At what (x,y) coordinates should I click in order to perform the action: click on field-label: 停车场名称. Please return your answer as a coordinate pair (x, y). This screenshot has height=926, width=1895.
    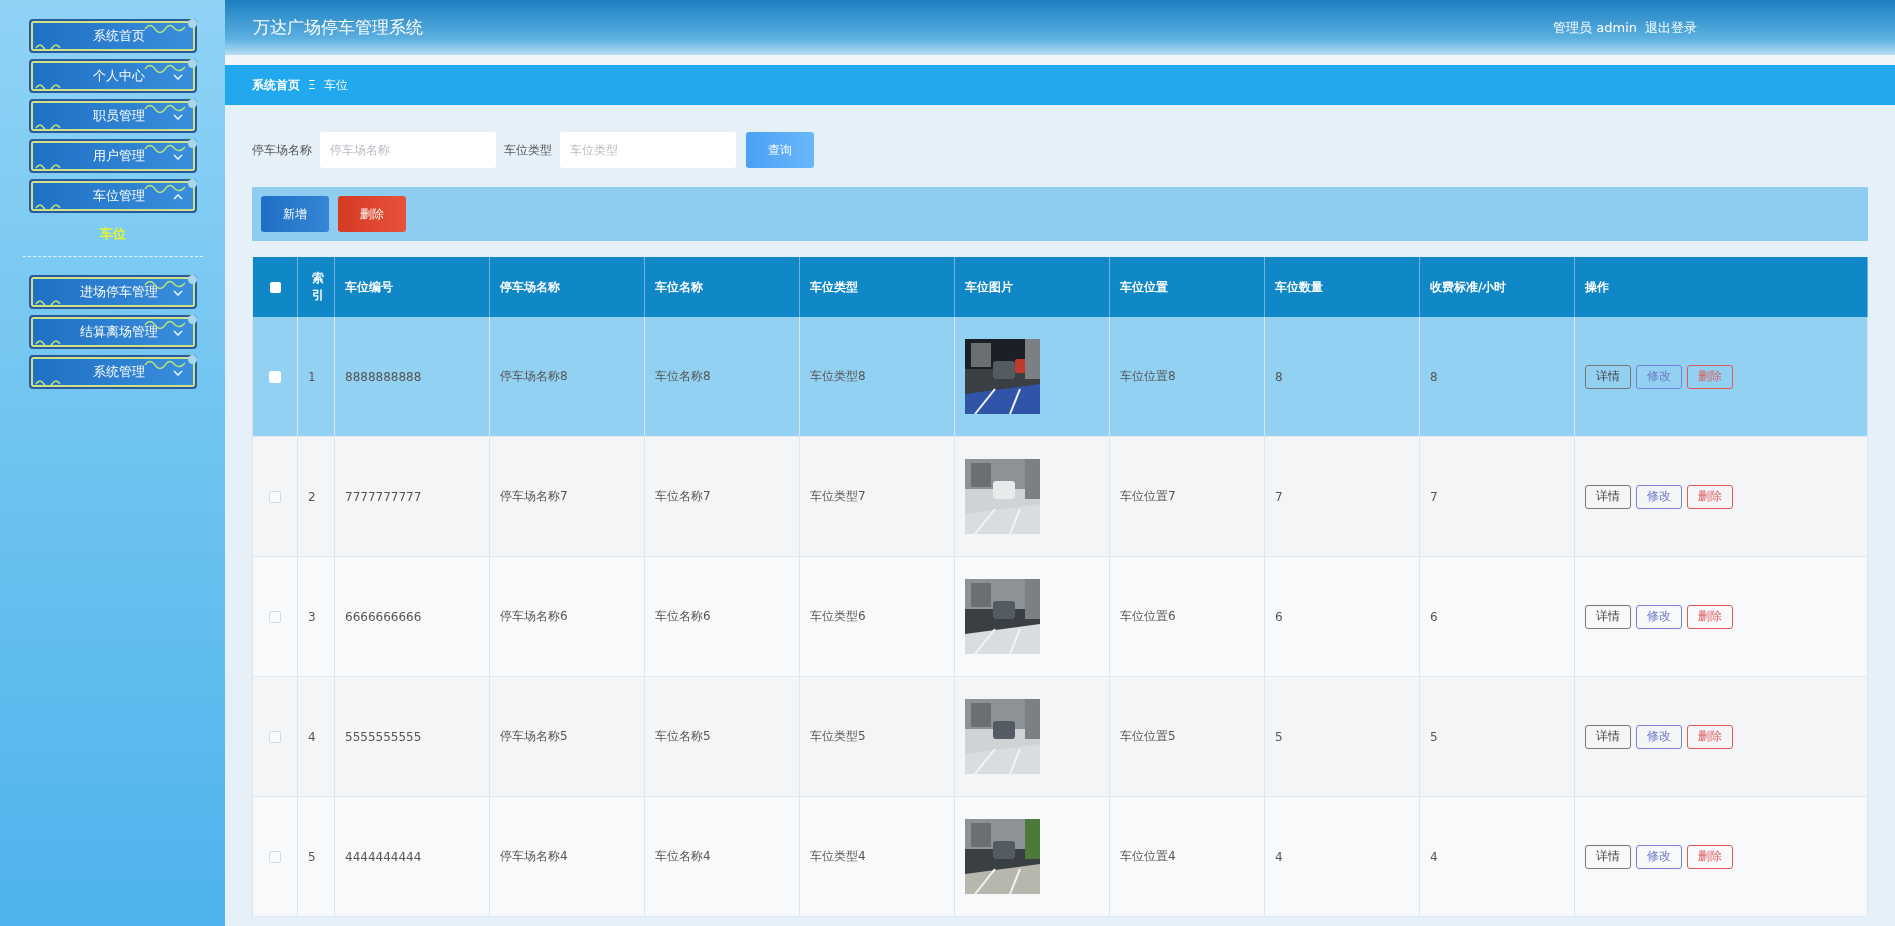
    Looking at the image, I should click on (282, 150).